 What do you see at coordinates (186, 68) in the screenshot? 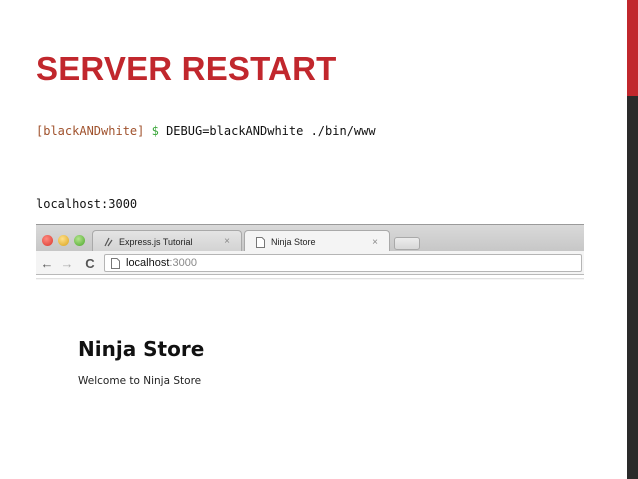
I see `slide-title: SERVER RESTART` at bounding box center [186, 68].